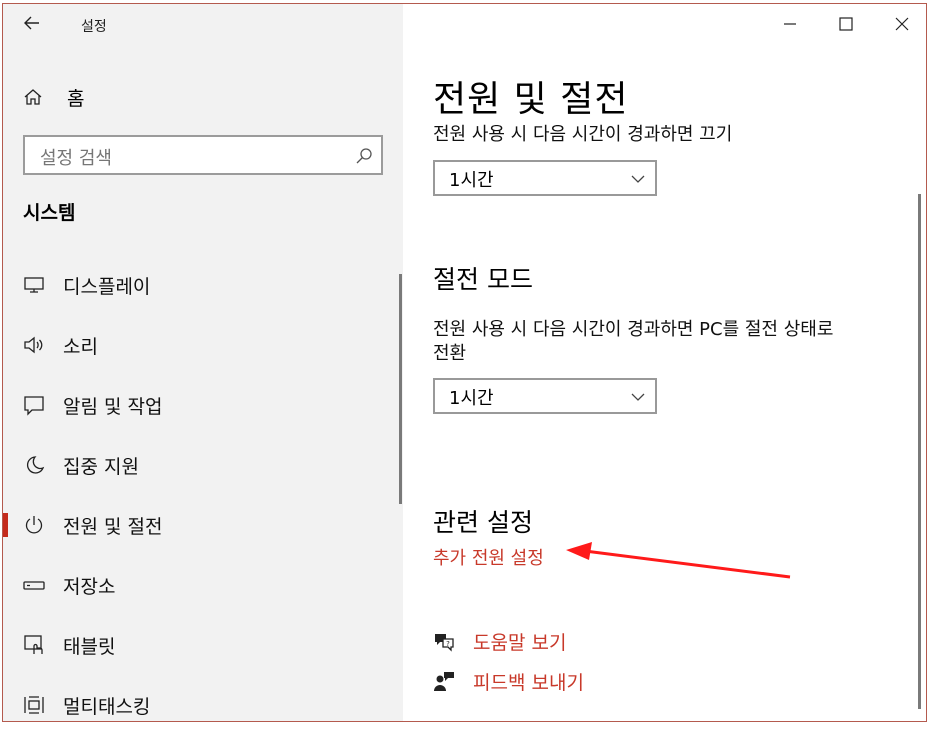  I want to click on get-help-link: ? 도움말 보기, so click(499, 641).